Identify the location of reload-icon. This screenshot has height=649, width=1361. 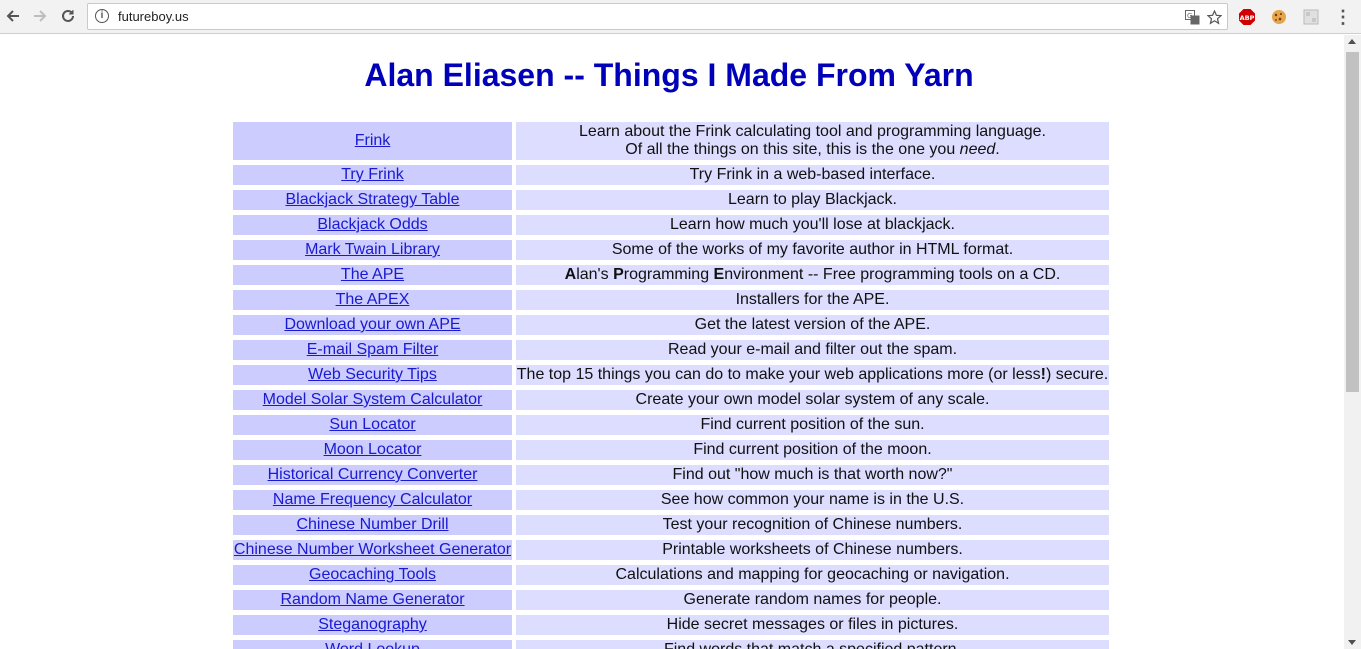
(68, 16).